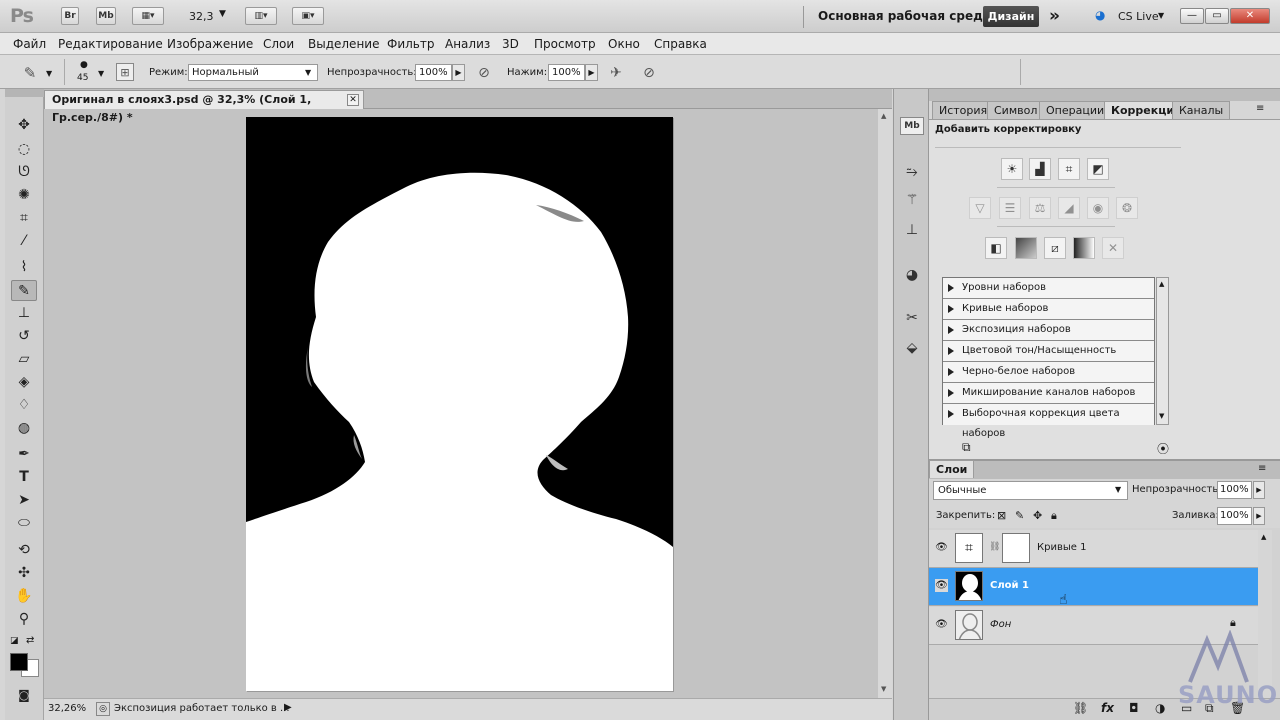 The width and height of the screenshot is (1280, 720). I want to click on mask-link-icon: ⛓, so click(994, 547).